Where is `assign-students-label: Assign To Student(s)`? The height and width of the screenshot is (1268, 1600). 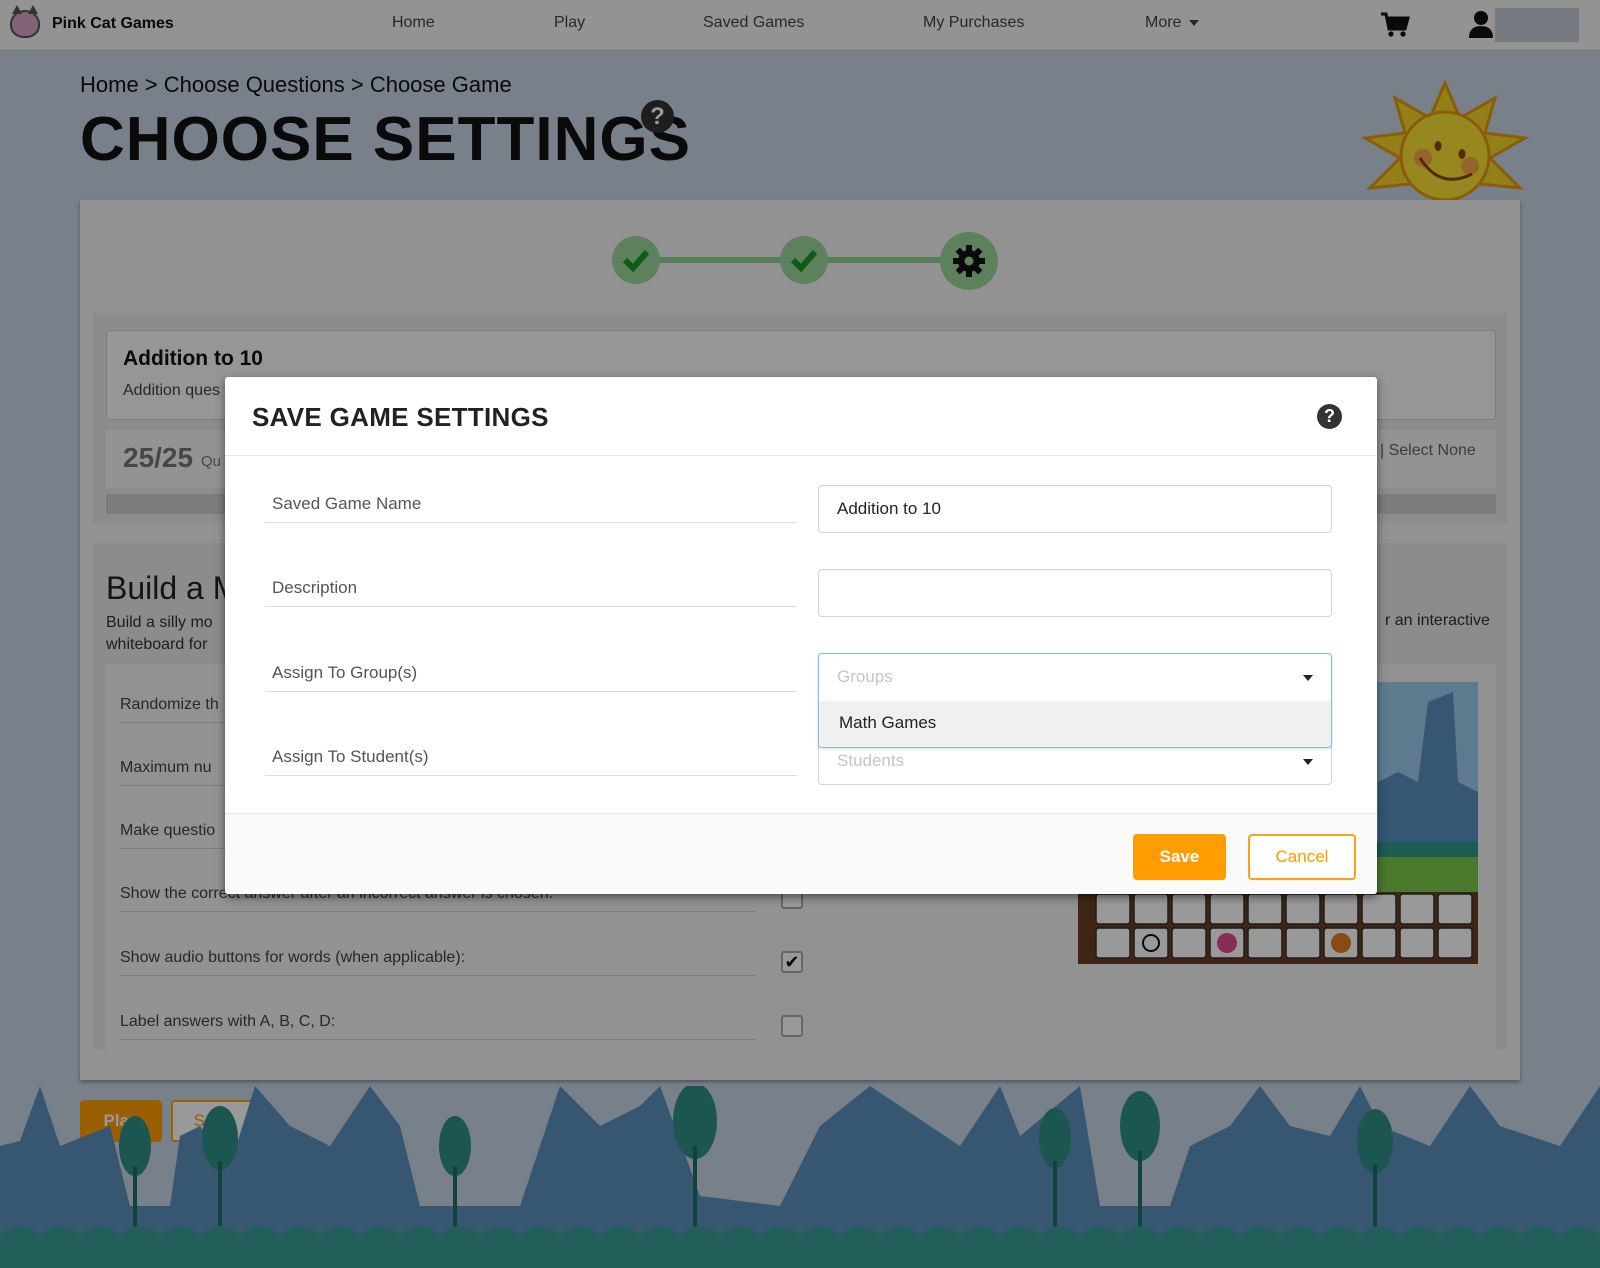
assign-students-label: Assign To Student(s) is located at coordinates (531, 761).